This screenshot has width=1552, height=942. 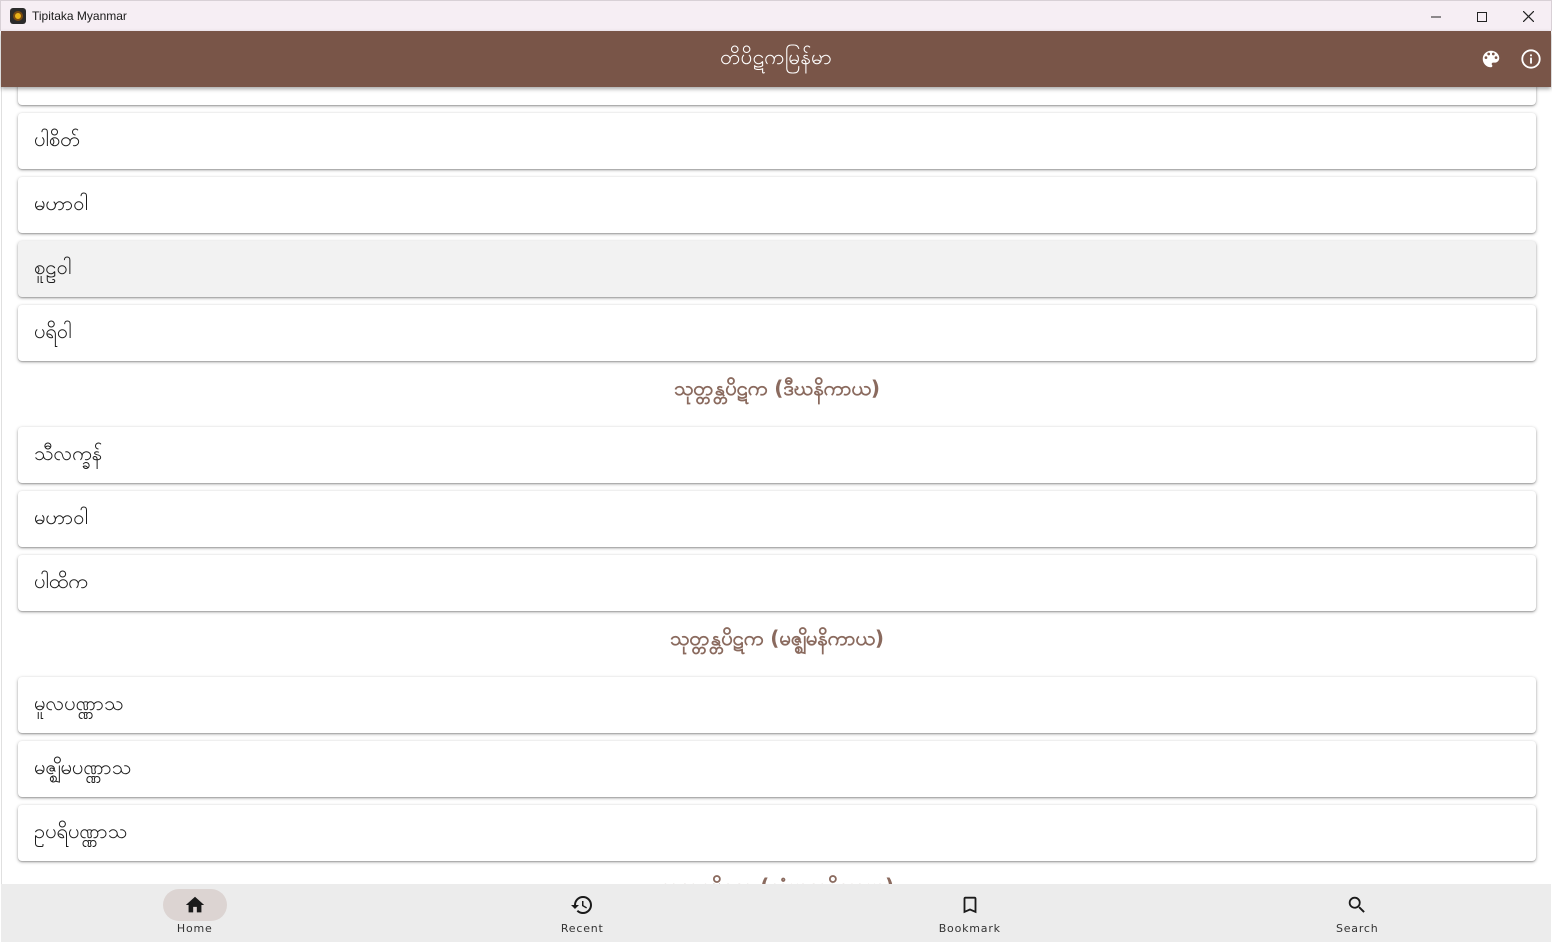 I want to click on close-icon, so click(x=1528, y=16).